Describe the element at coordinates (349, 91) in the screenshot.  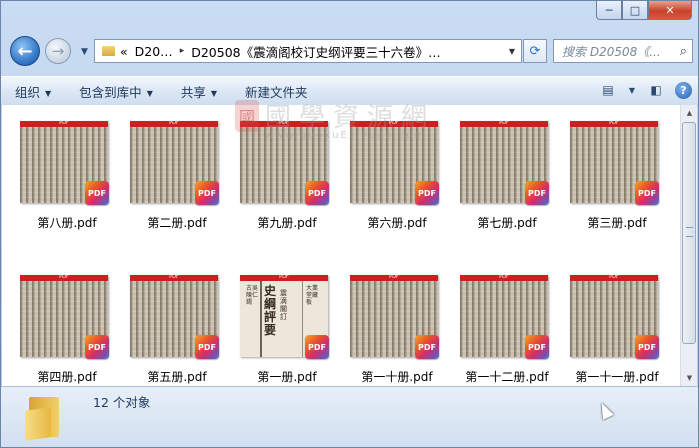
I see `command-bar: 组织 ▼ 包含到库中 ▼ 共享 ▼ 新建文件夹 ▤ ▼ ◧ ?` at that location.